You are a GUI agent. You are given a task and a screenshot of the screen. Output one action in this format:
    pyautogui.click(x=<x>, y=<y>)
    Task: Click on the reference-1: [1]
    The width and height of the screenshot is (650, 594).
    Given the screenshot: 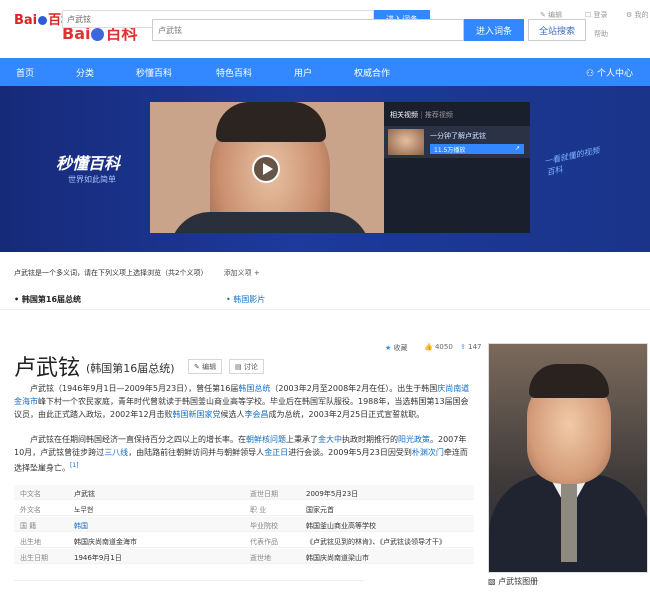 What is the action you would take?
    pyautogui.click(x=74, y=465)
    